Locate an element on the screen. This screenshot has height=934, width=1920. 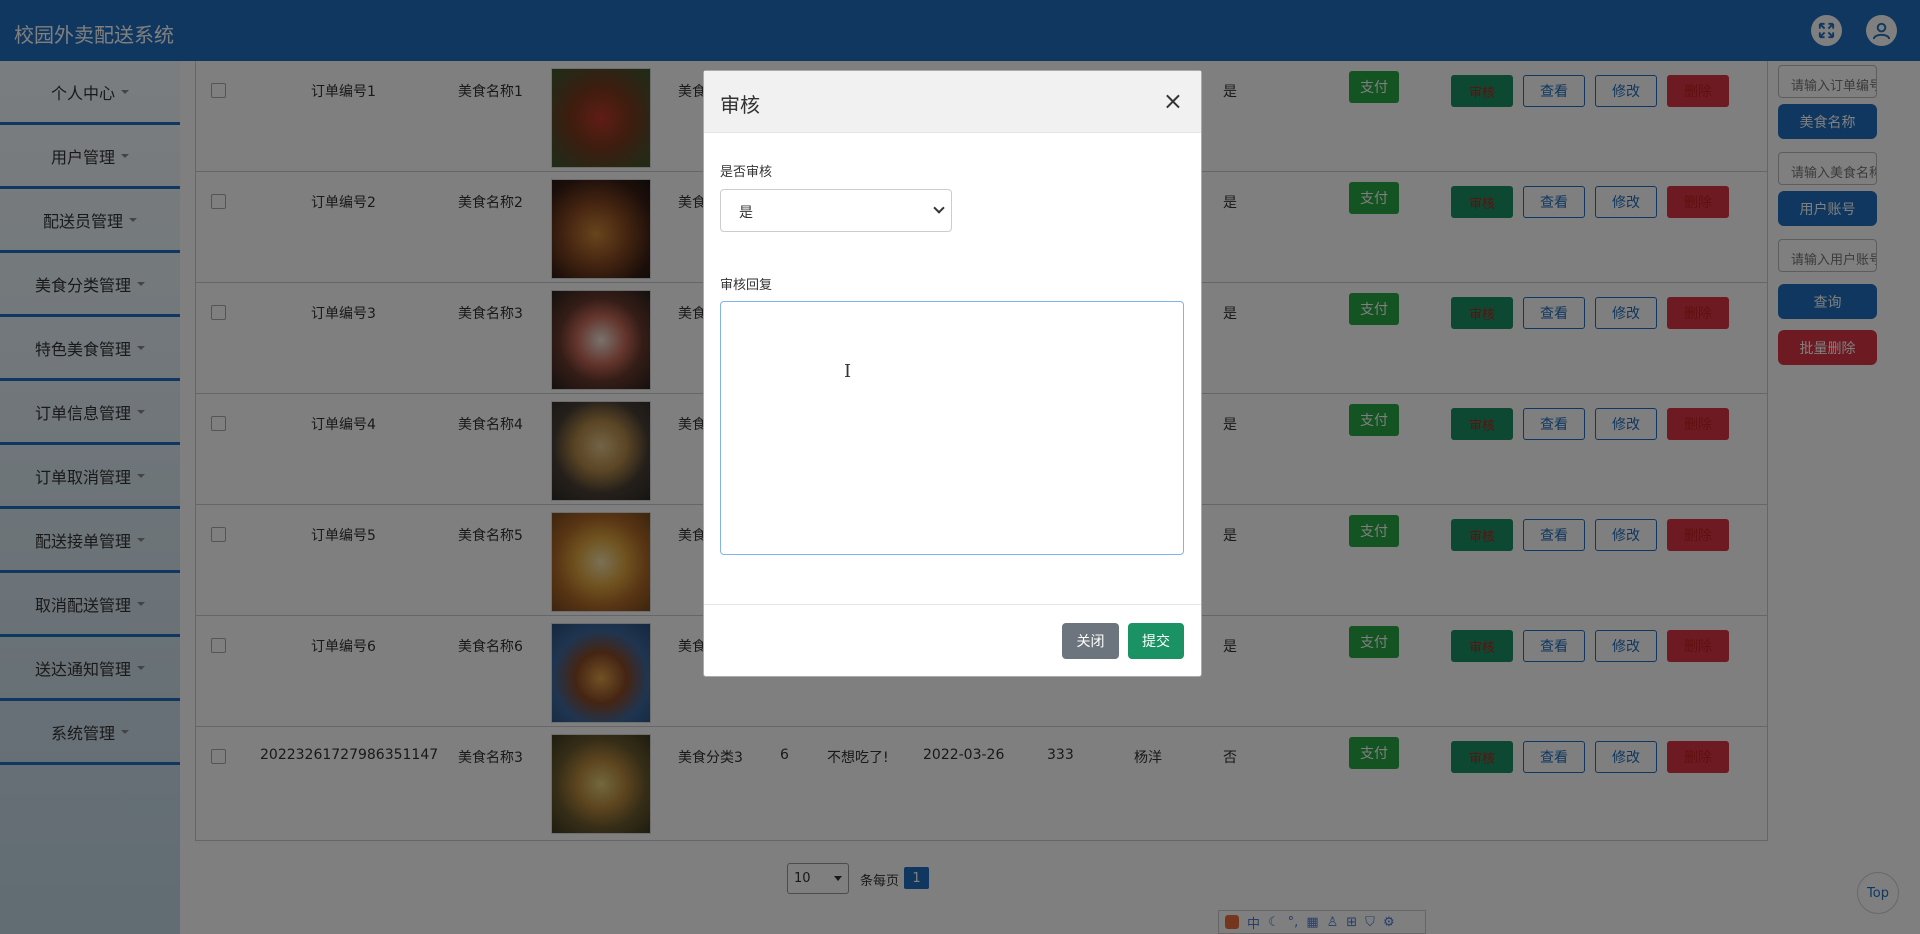
text-cursor-icon: I is located at coordinates (848, 371).